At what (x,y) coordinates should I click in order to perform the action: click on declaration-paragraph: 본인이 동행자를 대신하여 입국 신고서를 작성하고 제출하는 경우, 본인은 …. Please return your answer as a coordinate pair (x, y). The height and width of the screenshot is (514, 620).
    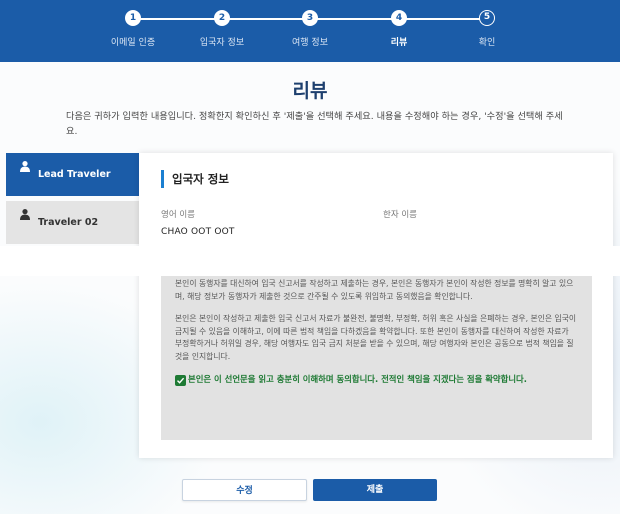
    Looking at the image, I should click on (374, 290).